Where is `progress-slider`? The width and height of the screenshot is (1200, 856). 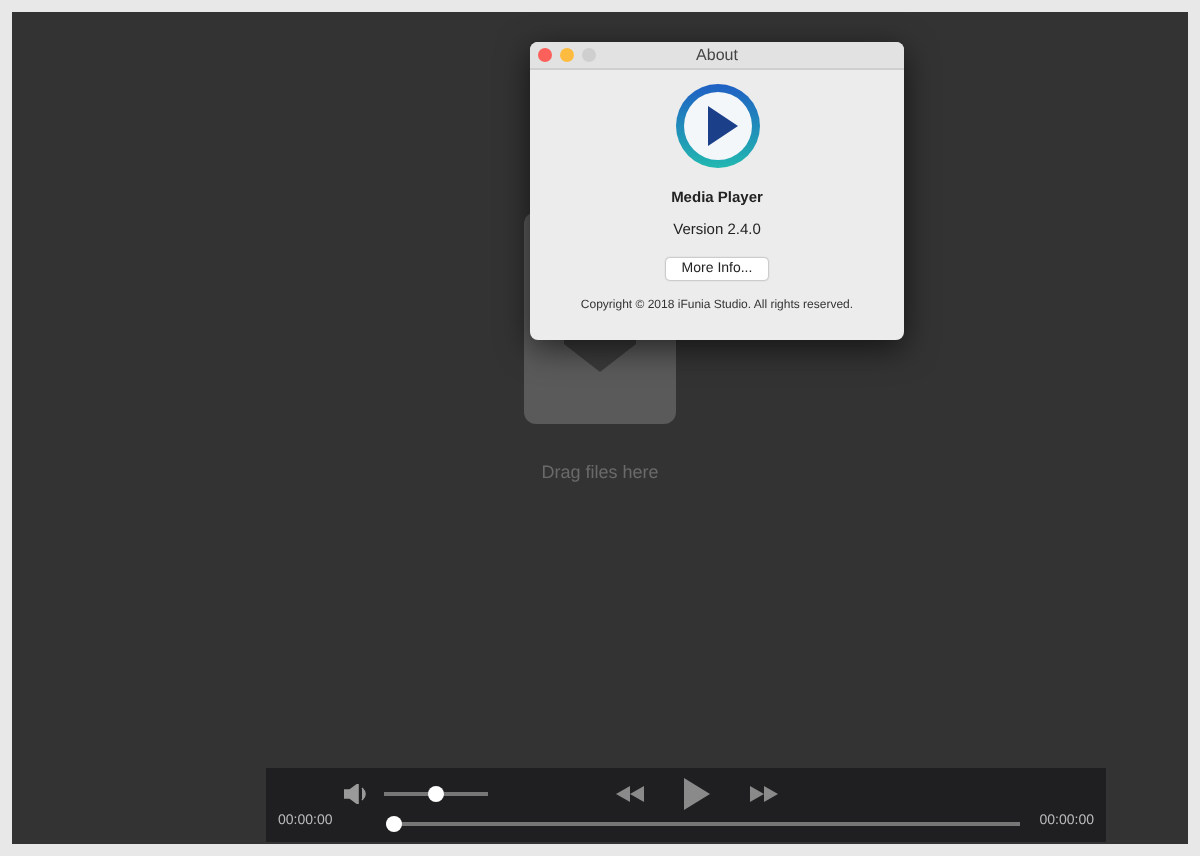 progress-slider is located at coordinates (703, 823).